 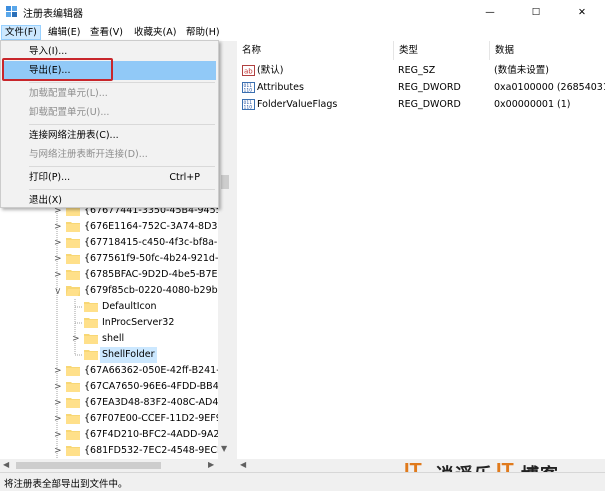 I want to click on column-header-type: 类型, so click(x=442, y=50).